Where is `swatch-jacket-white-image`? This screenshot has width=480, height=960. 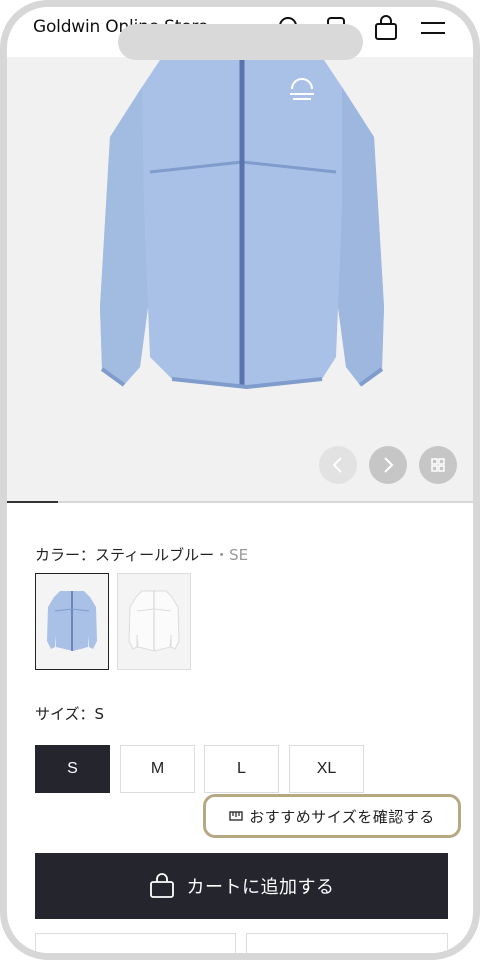
swatch-jacket-white-image is located at coordinates (154, 621).